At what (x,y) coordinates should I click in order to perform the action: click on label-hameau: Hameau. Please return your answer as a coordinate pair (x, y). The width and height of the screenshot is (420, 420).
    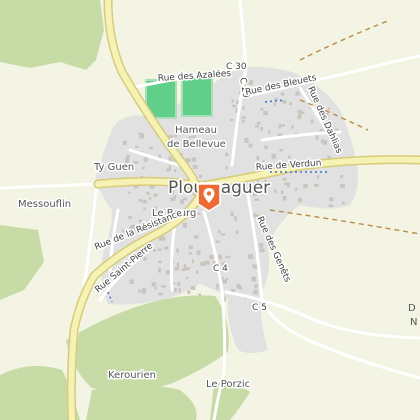
    Looking at the image, I should click on (196, 130).